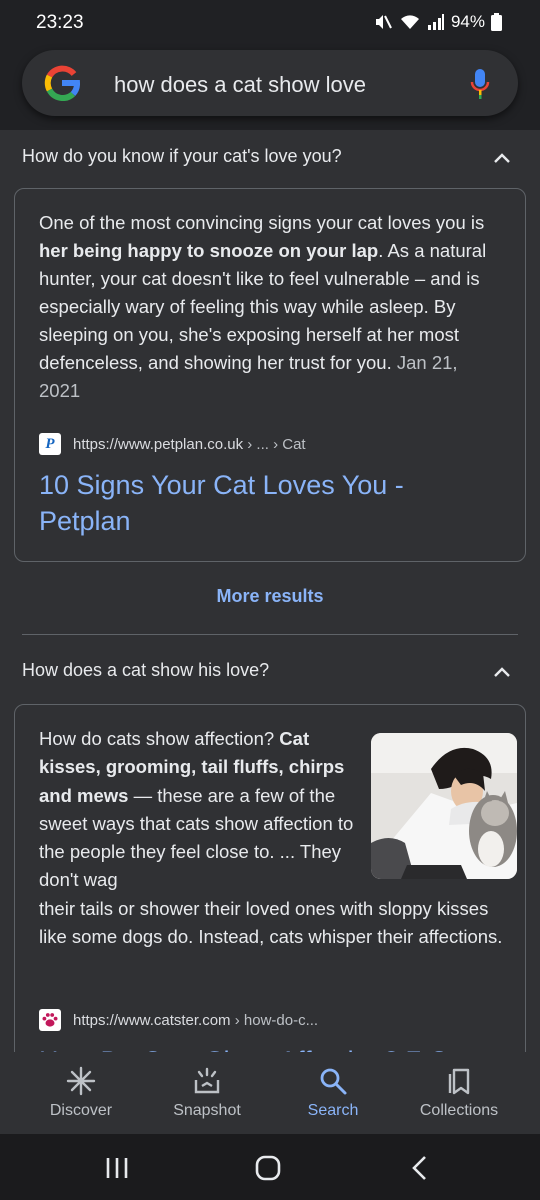 This screenshot has width=540, height=1200. I want to click on nav-snapshot: Snapshot, so click(207, 1093).